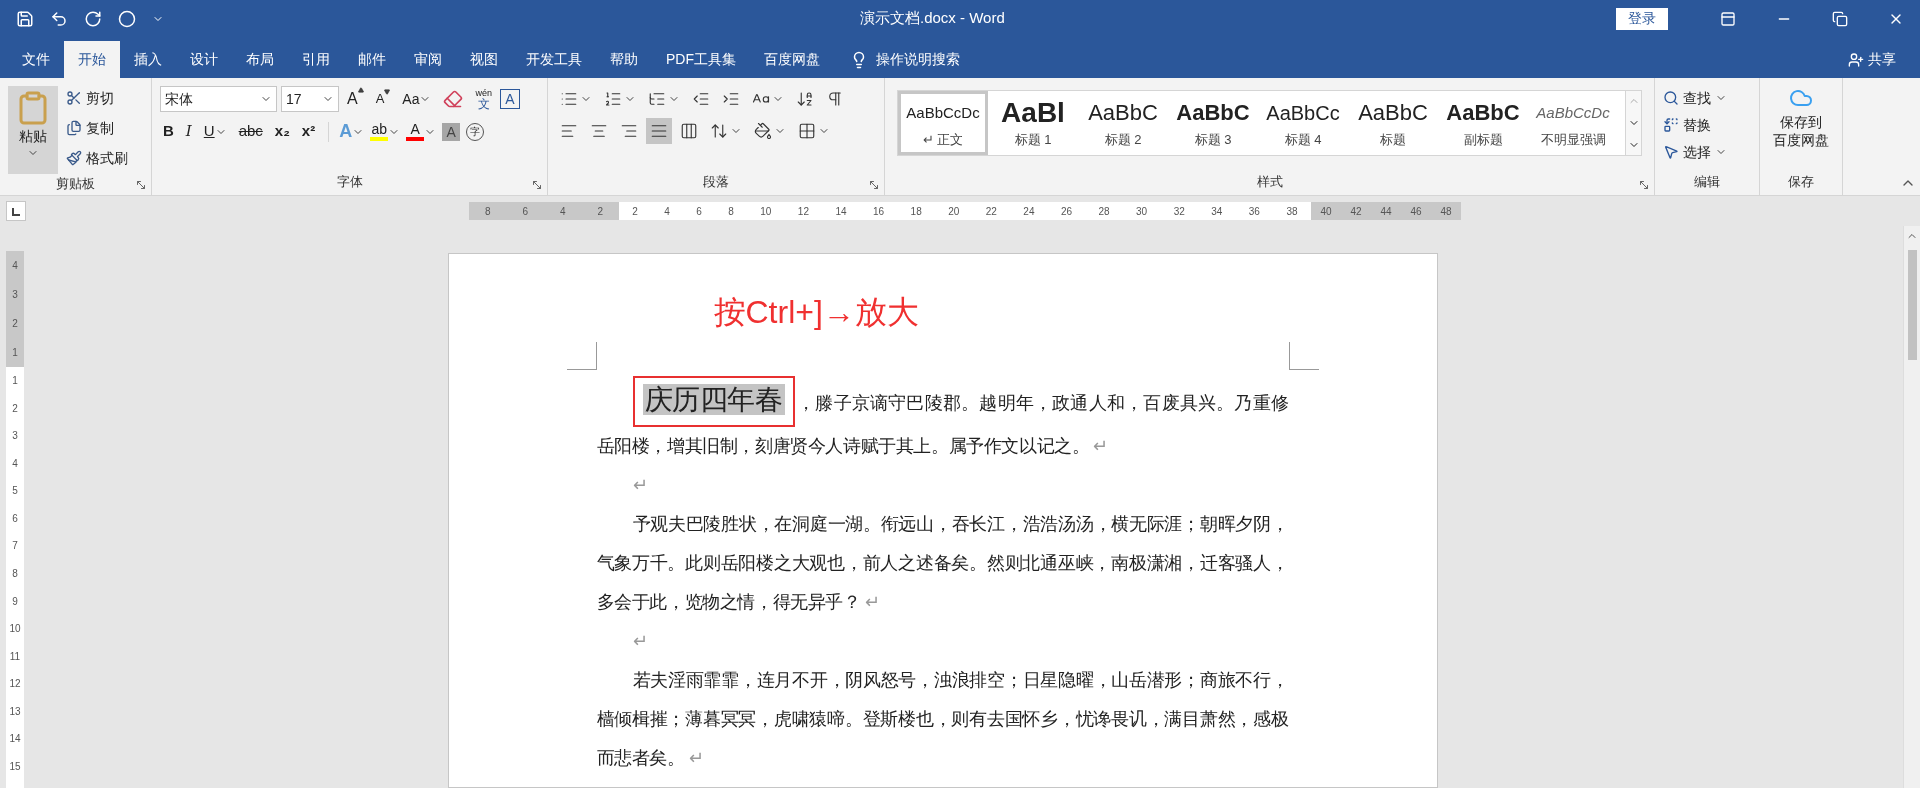  What do you see at coordinates (421, 131) in the screenshot?
I see `font-color-button: A` at bounding box center [421, 131].